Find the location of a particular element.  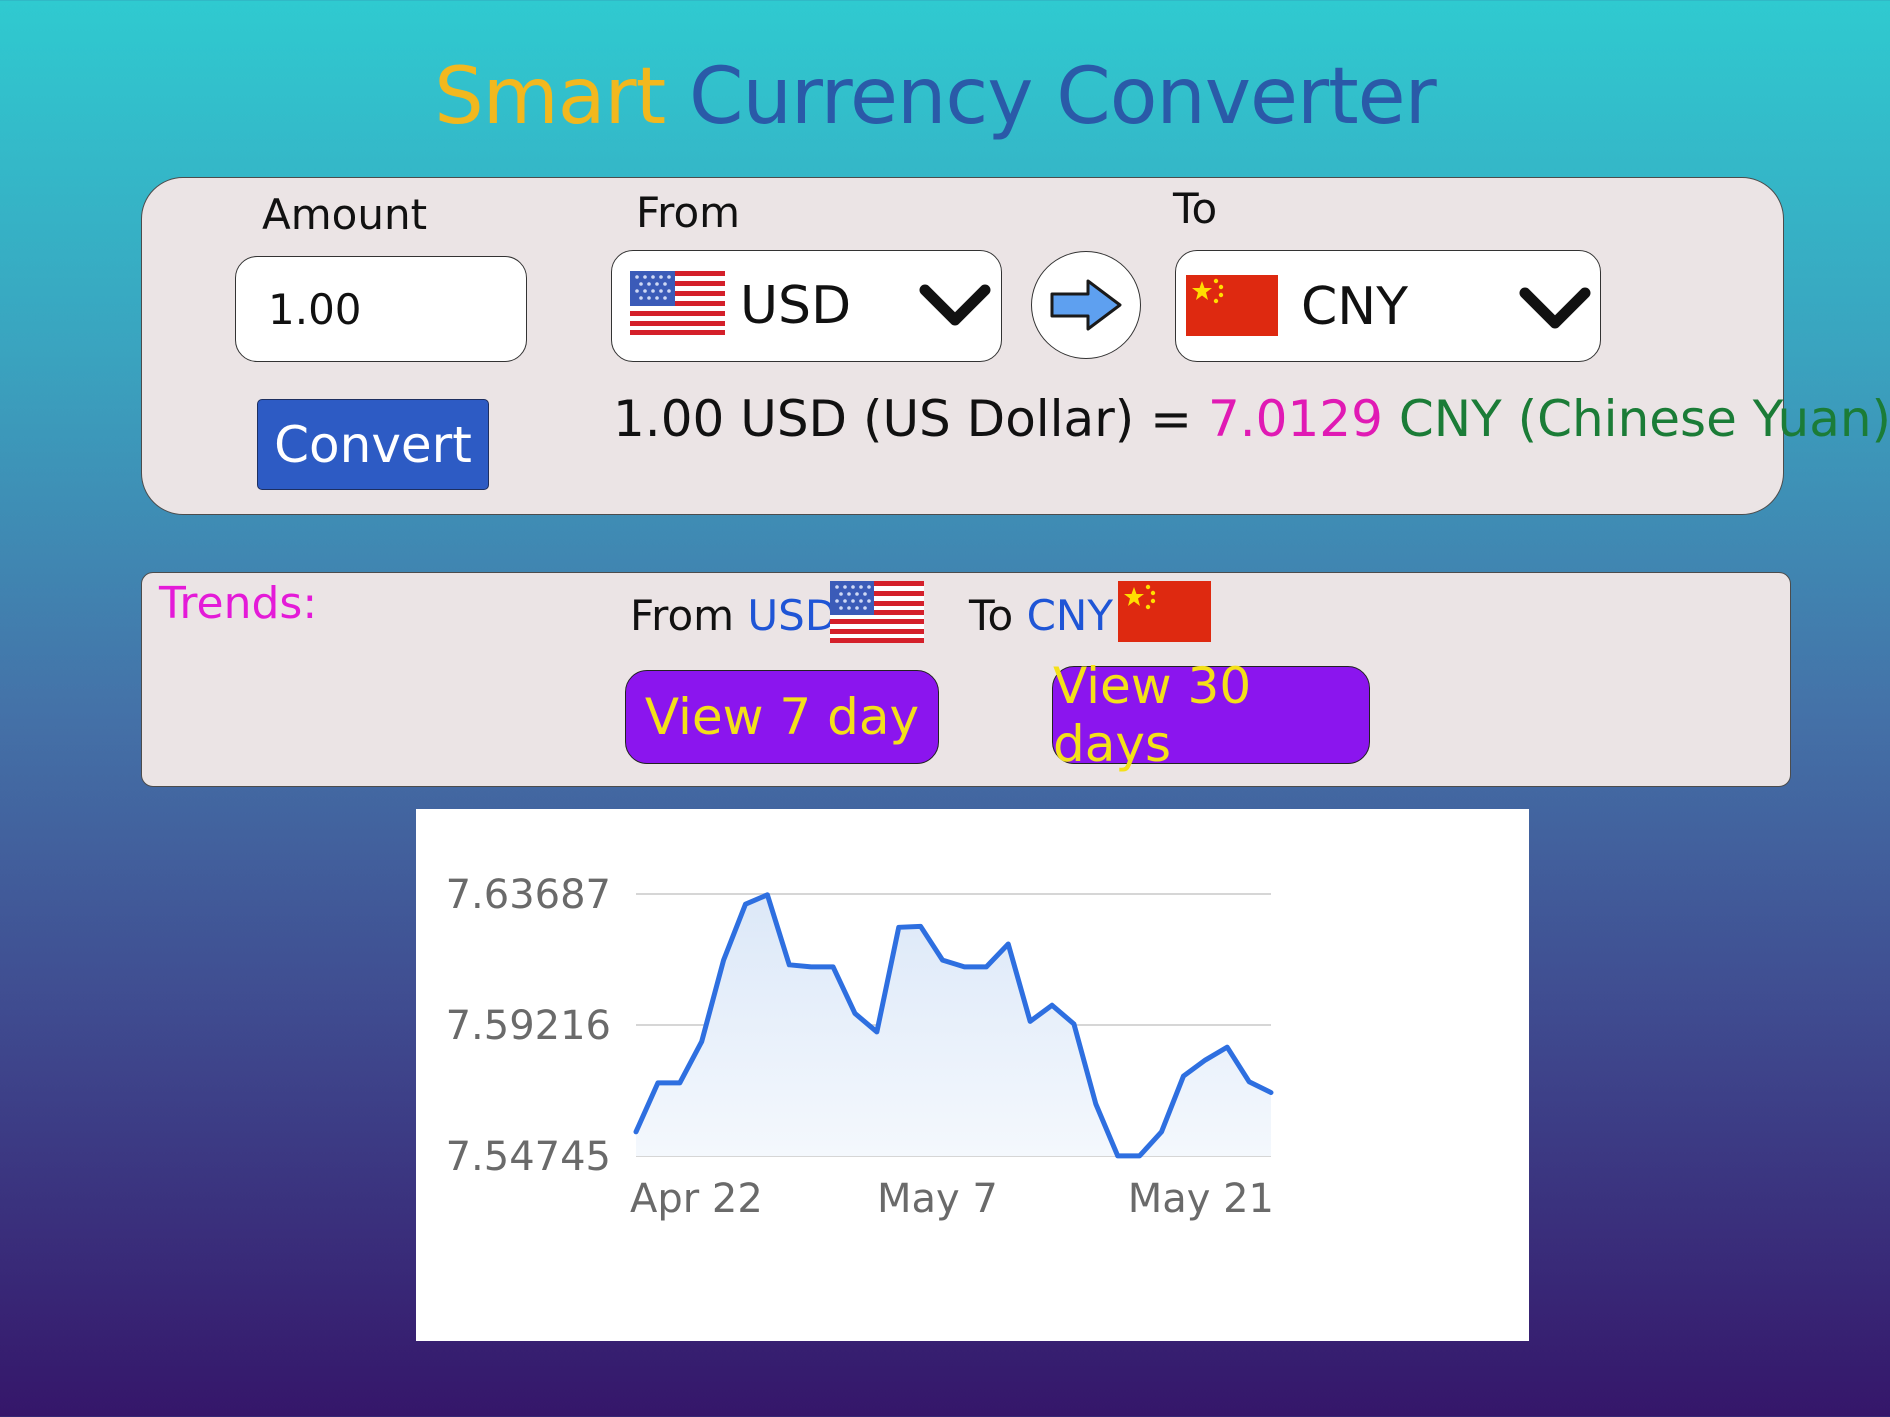

from-label: From is located at coordinates (688, 212).